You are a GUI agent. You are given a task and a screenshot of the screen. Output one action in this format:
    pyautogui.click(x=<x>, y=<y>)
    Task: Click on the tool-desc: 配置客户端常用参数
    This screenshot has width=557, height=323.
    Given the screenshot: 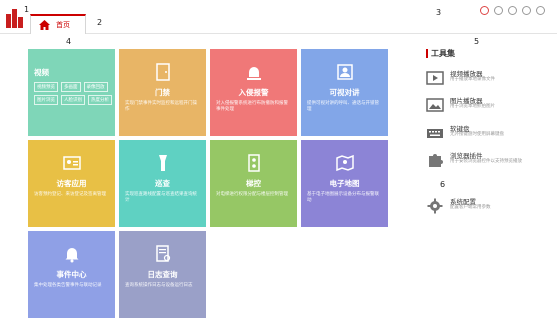 What is the action you would take?
    pyautogui.click(x=470, y=207)
    